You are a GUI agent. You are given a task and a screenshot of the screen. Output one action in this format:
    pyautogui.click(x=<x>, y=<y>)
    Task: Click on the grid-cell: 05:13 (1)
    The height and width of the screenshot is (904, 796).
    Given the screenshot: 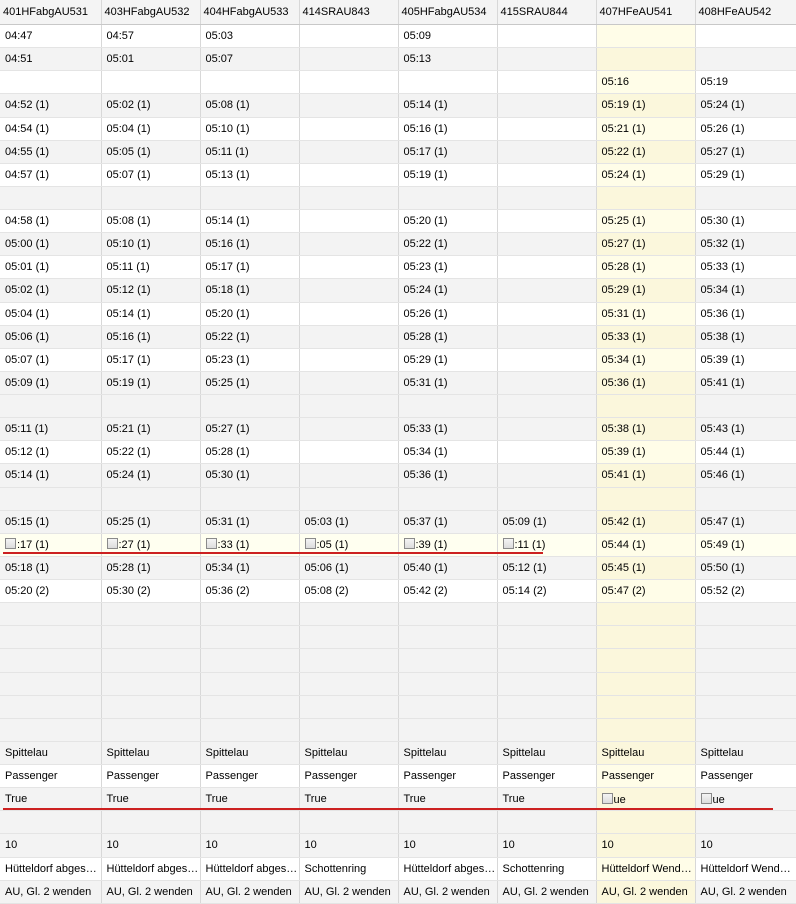 What is the action you would take?
    pyautogui.click(x=250, y=175)
    